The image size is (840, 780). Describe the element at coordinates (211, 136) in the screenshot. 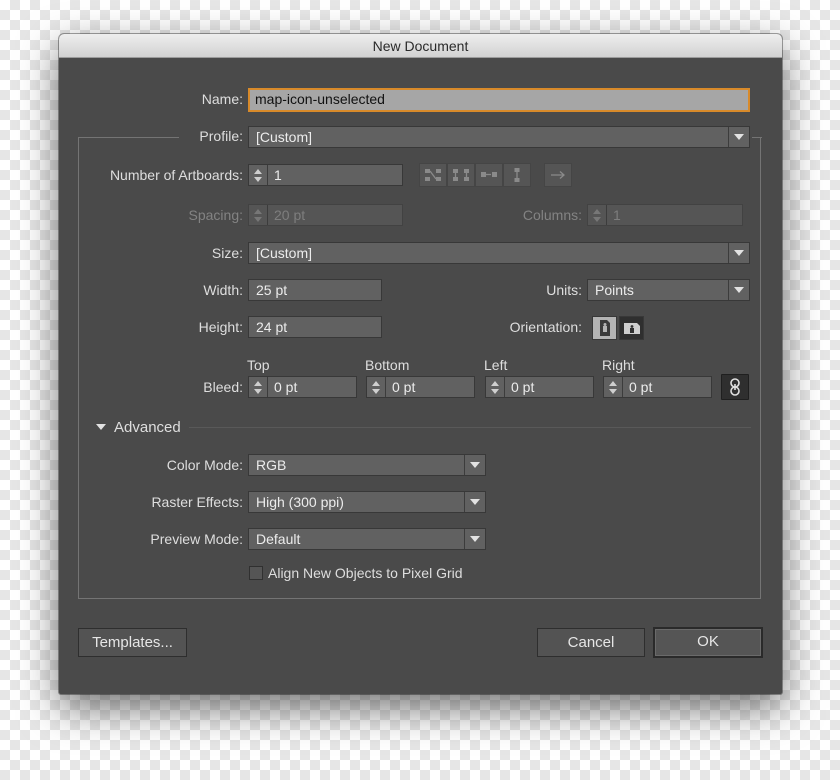

I see `profile-label: Profile:` at that location.